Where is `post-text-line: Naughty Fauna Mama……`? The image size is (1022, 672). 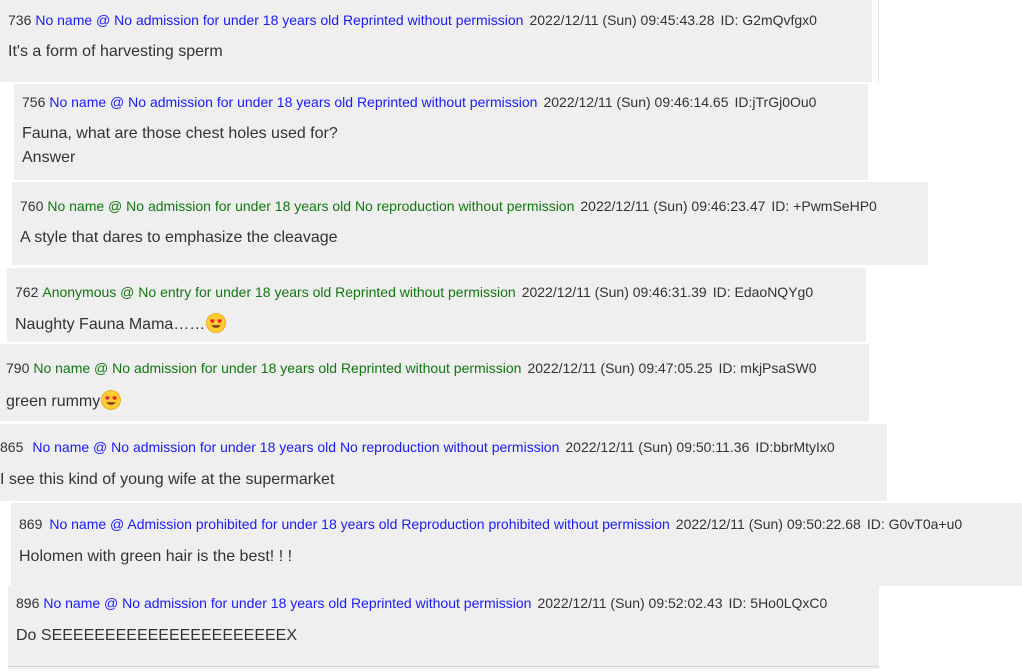
post-text-line: Naughty Fauna Mama…… is located at coordinates (121, 325).